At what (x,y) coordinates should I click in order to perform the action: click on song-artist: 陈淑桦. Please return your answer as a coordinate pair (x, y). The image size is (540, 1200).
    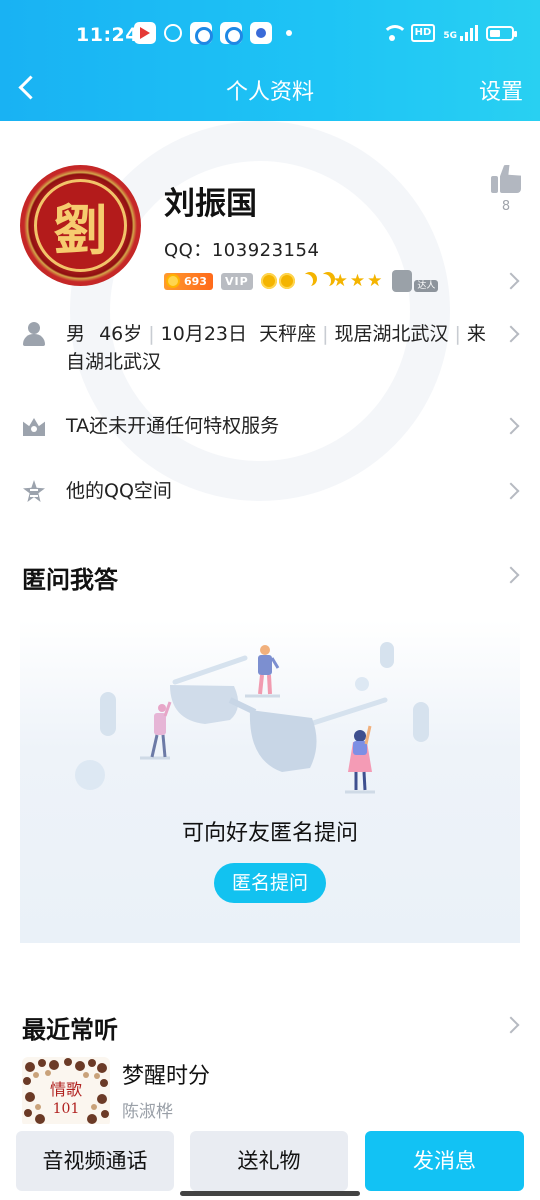
    Looking at the image, I should click on (147, 1112).